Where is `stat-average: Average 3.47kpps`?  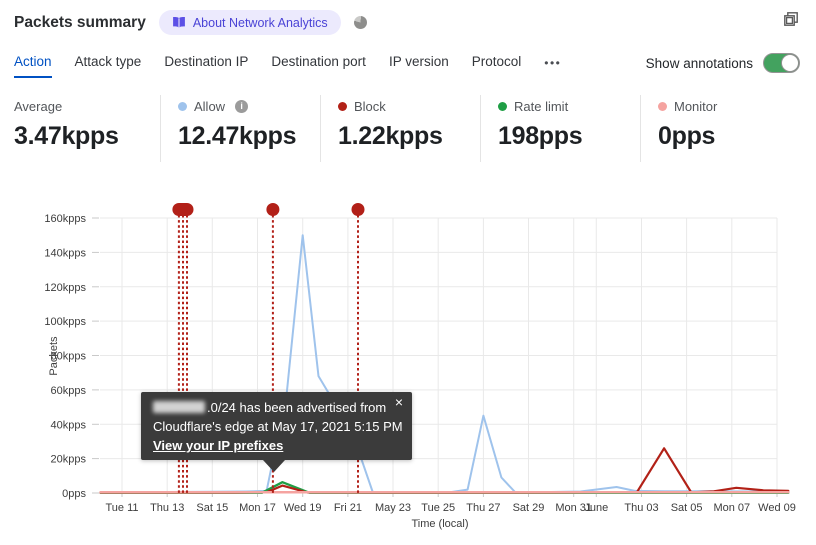 stat-average: Average 3.47kpps is located at coordinates (87, 128).